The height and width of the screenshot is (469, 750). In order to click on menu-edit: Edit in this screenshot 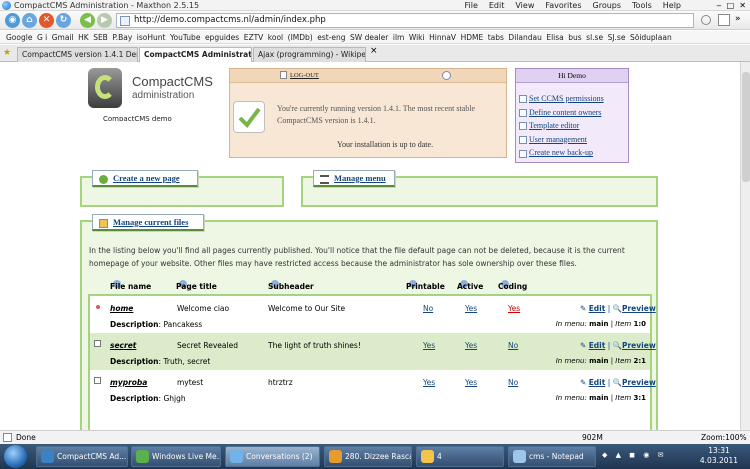, I will do `click(497, 5)`.